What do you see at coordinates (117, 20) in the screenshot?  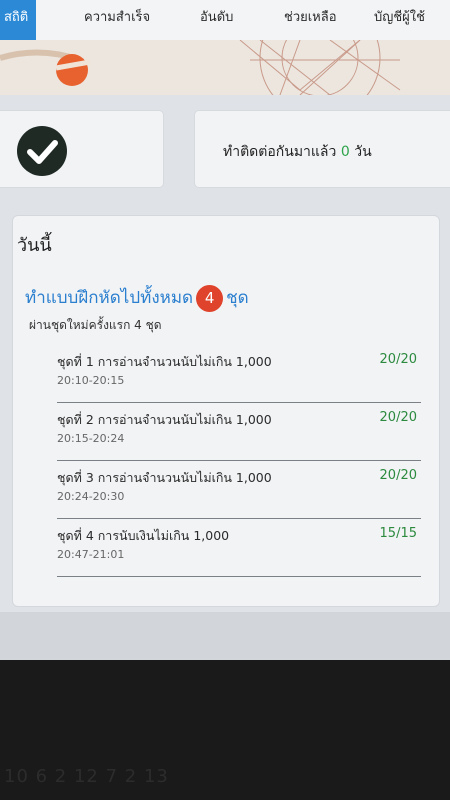 I see `tab-achievements: ความสำเร็จ` at bounding box center [117, 20].